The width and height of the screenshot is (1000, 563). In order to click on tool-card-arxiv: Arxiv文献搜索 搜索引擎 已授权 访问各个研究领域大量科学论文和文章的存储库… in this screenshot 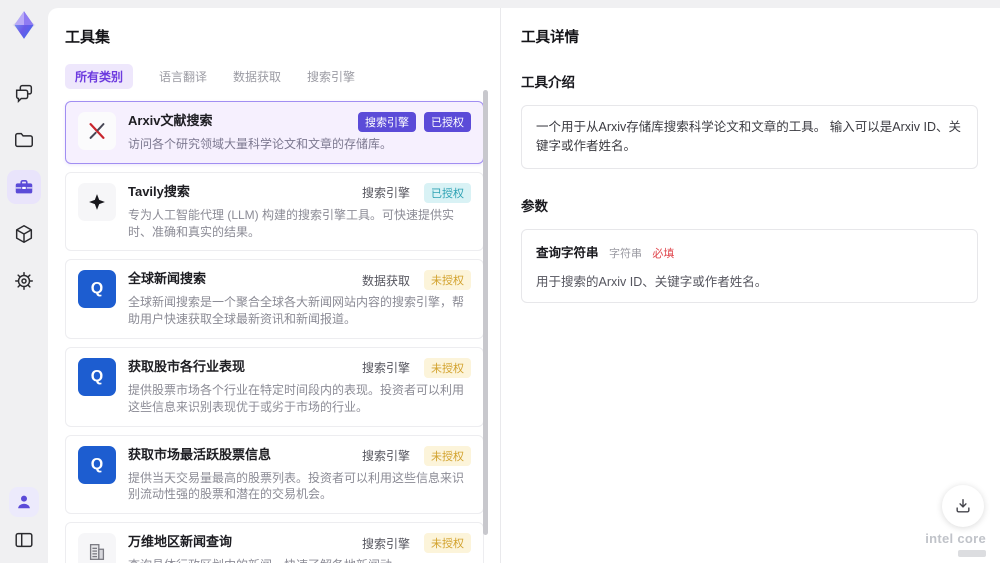, I will do `click(274, 132)`.